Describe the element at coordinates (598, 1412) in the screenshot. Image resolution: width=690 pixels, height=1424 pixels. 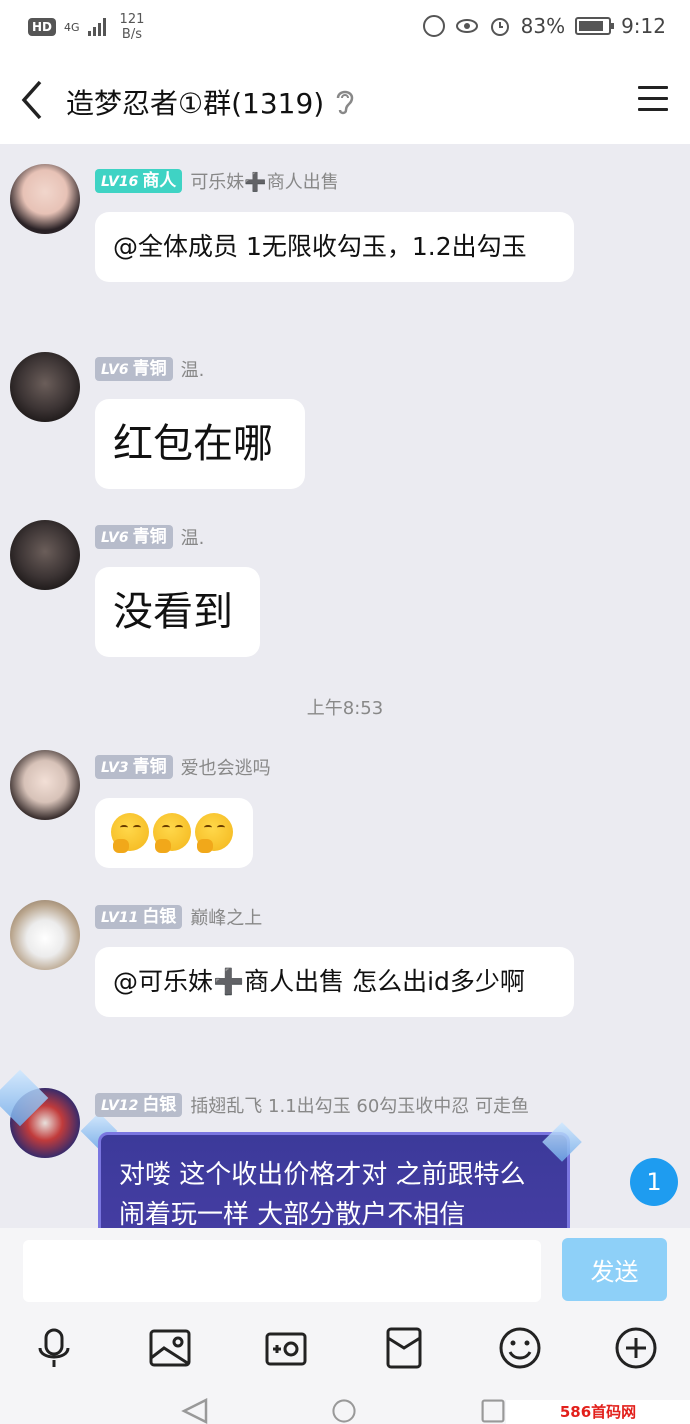
I see `watermark: 586首码网 www.h586.com` at that location.